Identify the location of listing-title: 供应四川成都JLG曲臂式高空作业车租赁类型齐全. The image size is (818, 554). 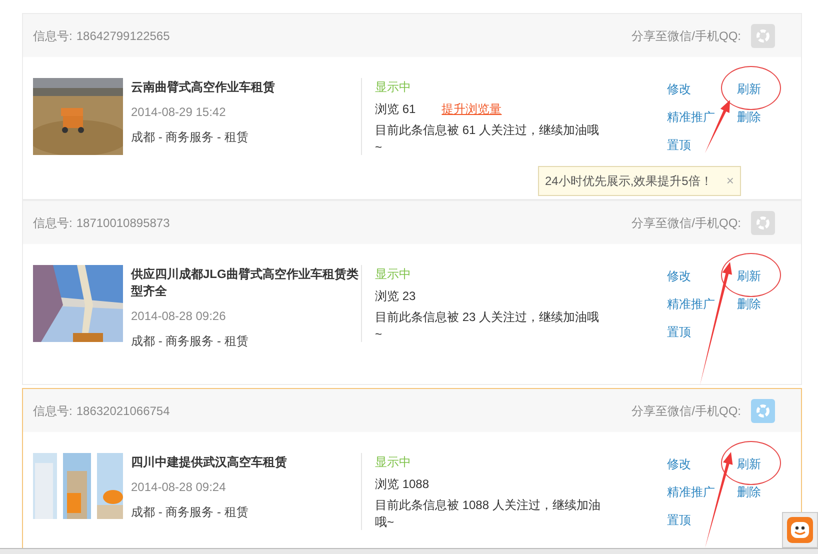
(245, 283).